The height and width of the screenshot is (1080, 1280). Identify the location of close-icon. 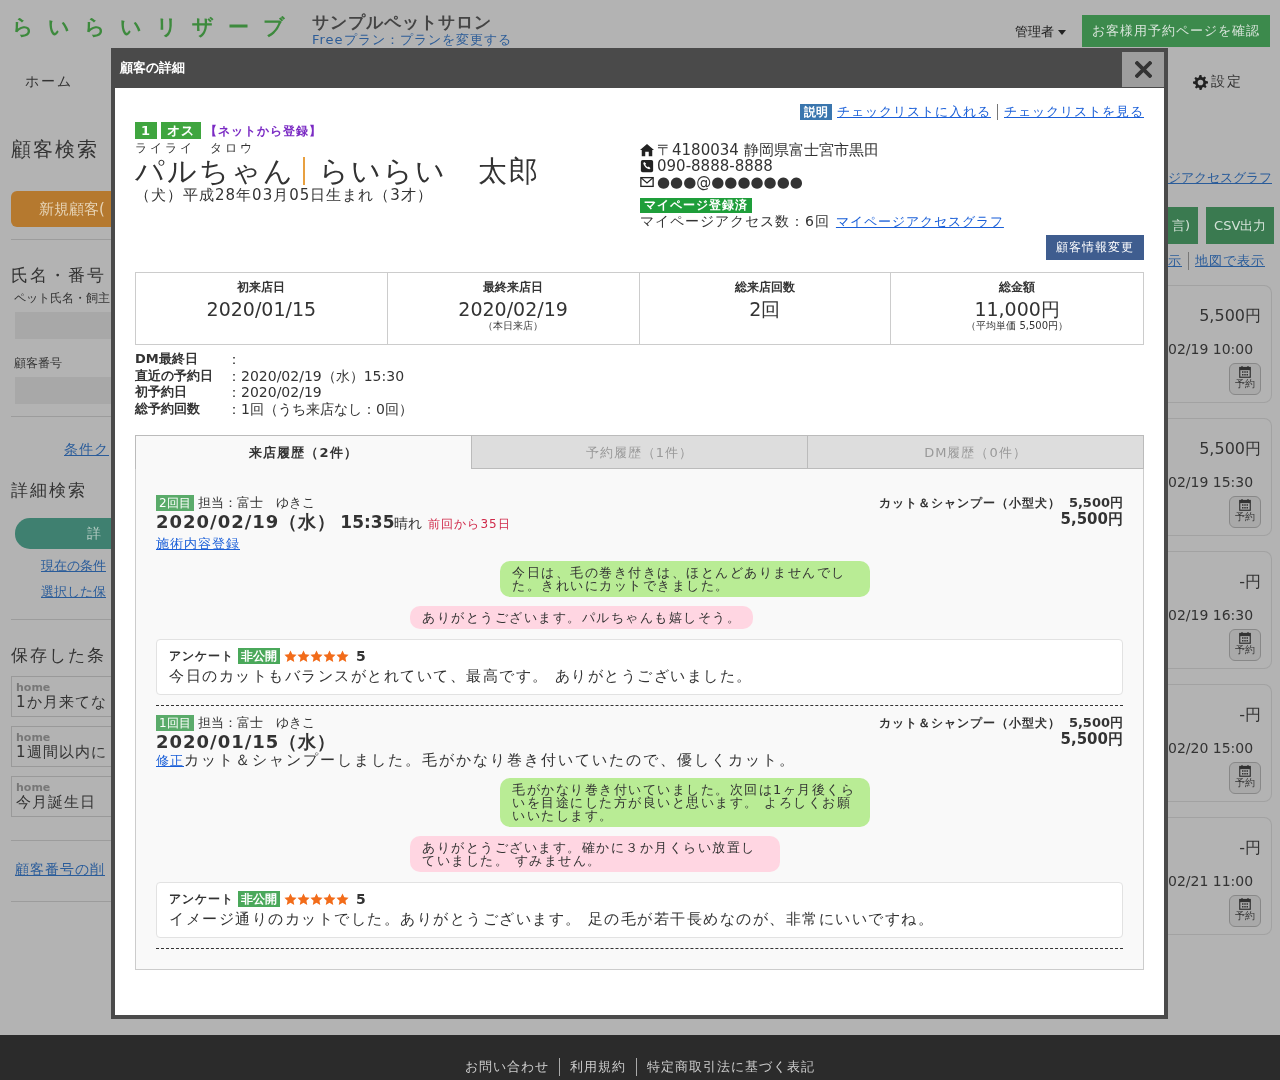
(1143, 69).